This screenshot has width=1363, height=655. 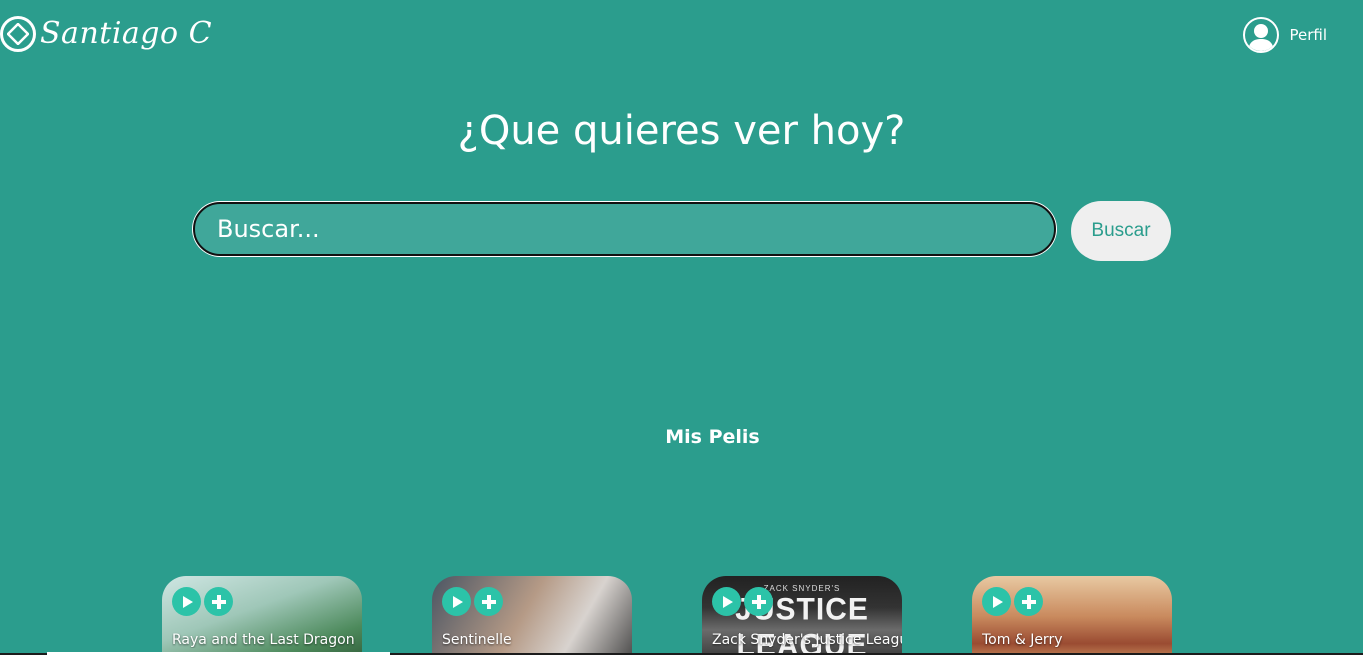 What do you see at coordinates (18, 34) in the screenshot?
I see `code-diamond-icon` at bounding box center [18, 34].